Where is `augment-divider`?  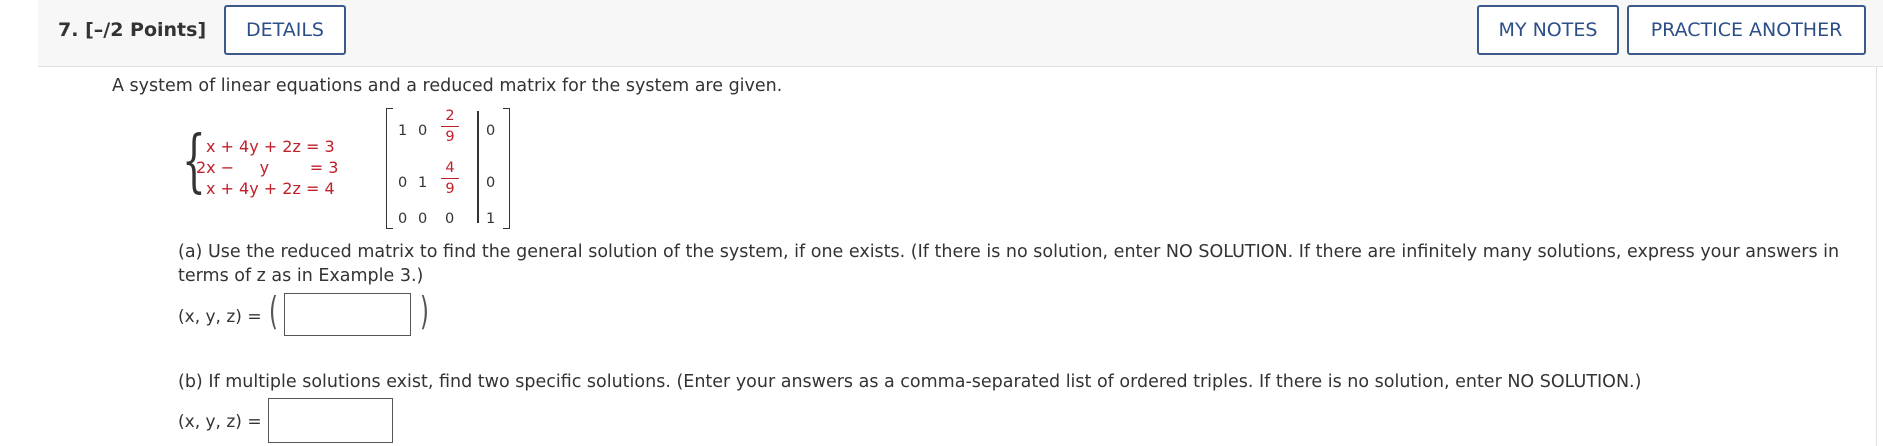
augment-divider is located at coordinates (478, 167).